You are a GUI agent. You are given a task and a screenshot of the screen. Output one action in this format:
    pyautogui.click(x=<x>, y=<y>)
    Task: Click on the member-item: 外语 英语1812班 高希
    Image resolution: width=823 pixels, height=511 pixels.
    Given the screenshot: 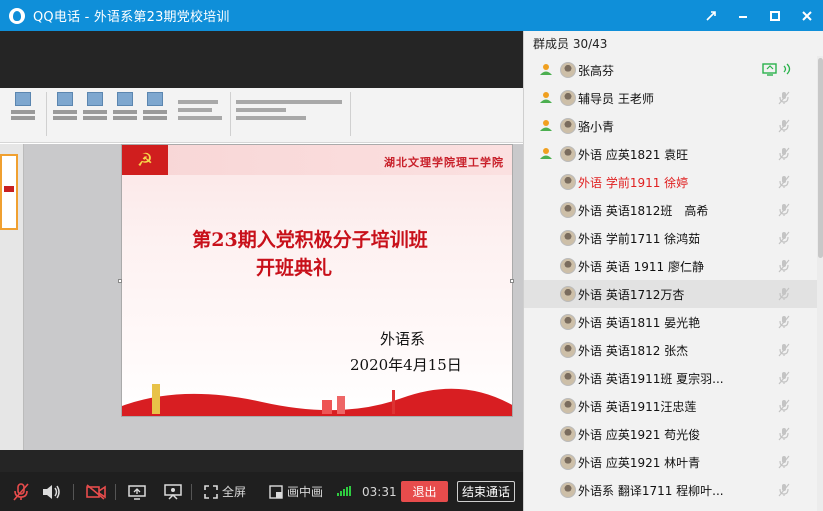 What is the action you would take?
    pyautogui.click(x=670, y=210)
    